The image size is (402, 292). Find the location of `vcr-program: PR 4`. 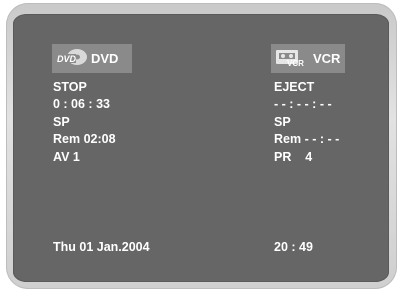

vcr-program: PR 4 is located at coordinates (293, 157).